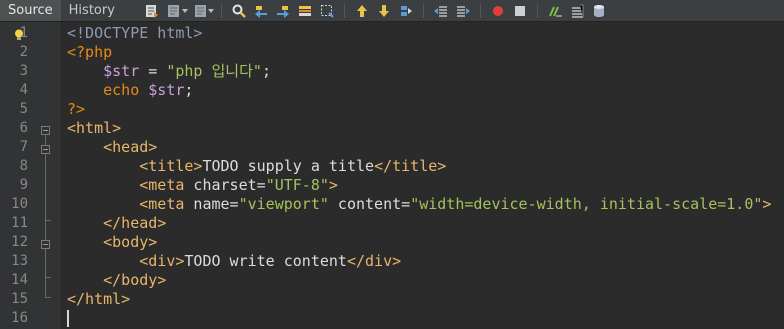  What do you see at coordinates (599, 11) in the screenshot?
I see `database-icon` at bounding box center [599, 11].